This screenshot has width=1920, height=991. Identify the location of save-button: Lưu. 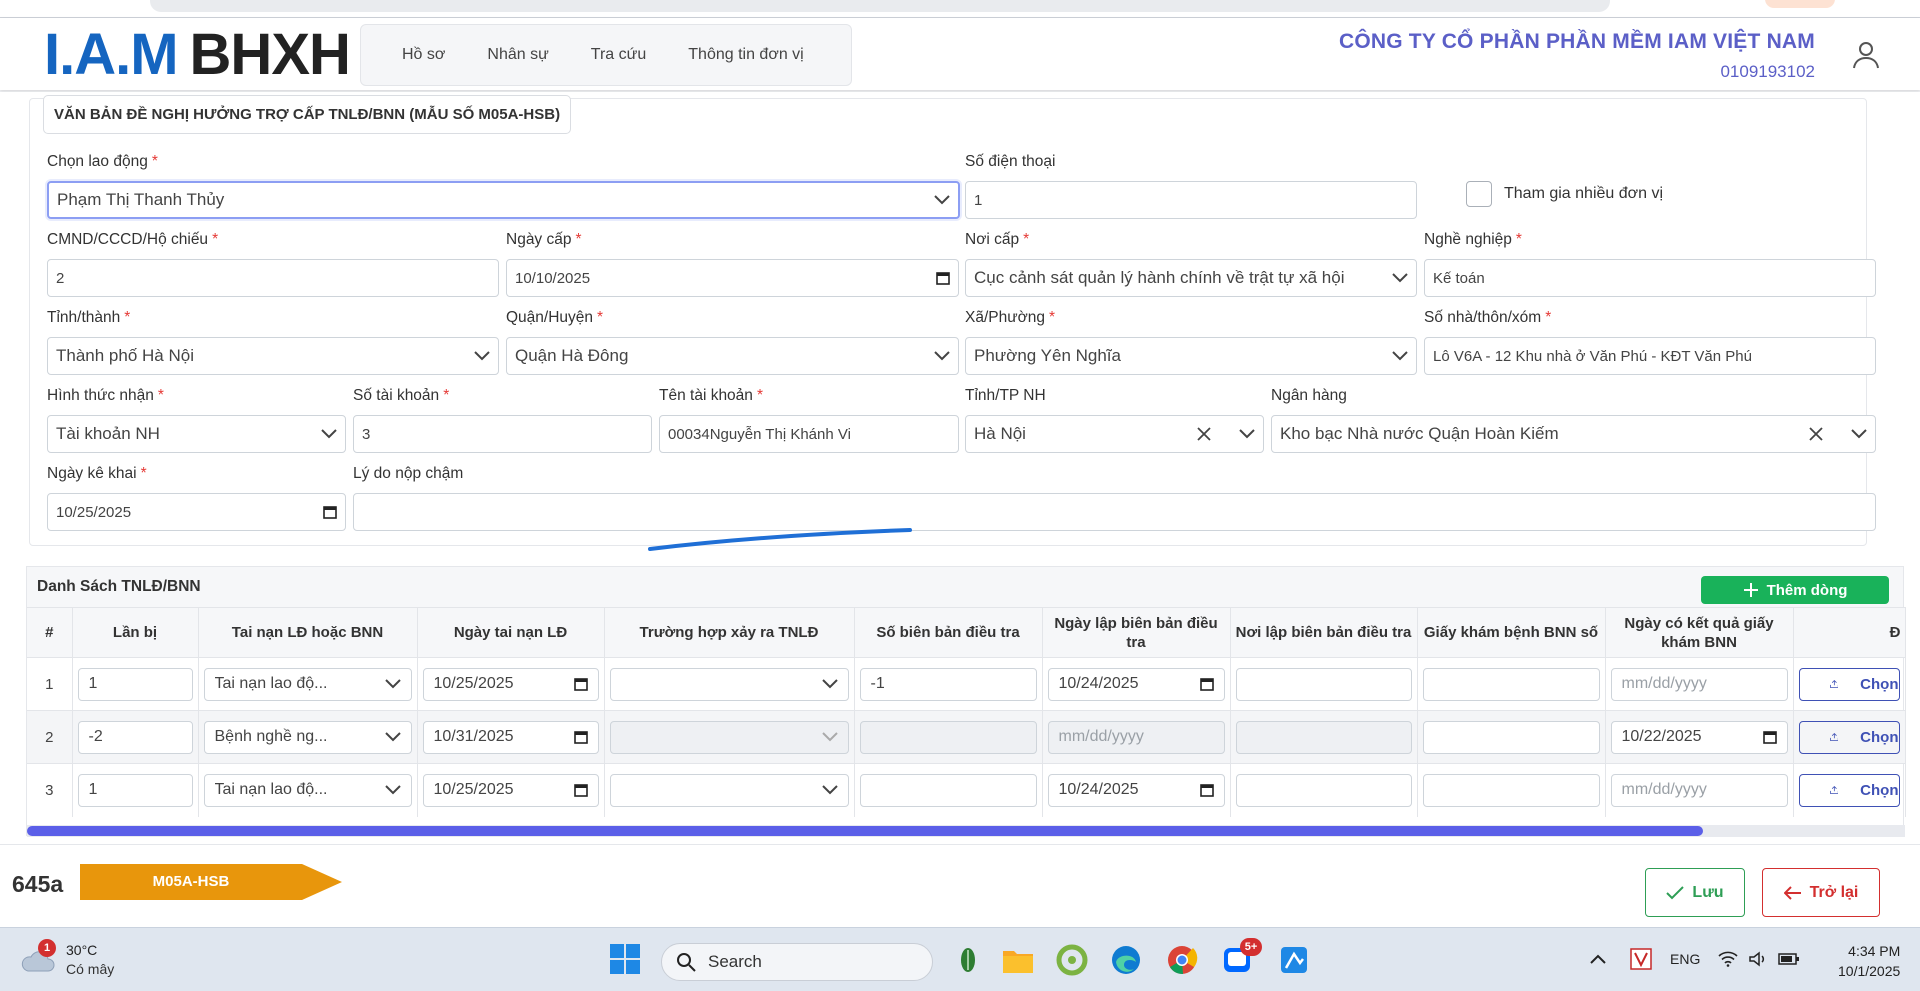
(1695, 892).